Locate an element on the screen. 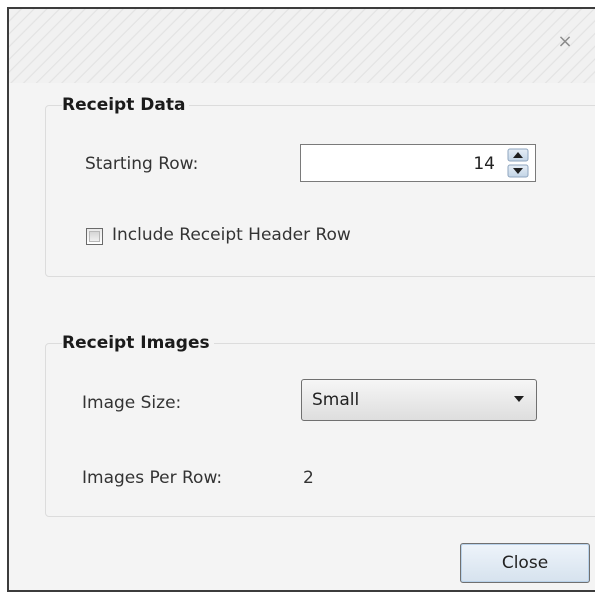 The height and width of the screenshot is (598, 597). receipt-data-title: Receipt Data is located at coordinates (126, 105).